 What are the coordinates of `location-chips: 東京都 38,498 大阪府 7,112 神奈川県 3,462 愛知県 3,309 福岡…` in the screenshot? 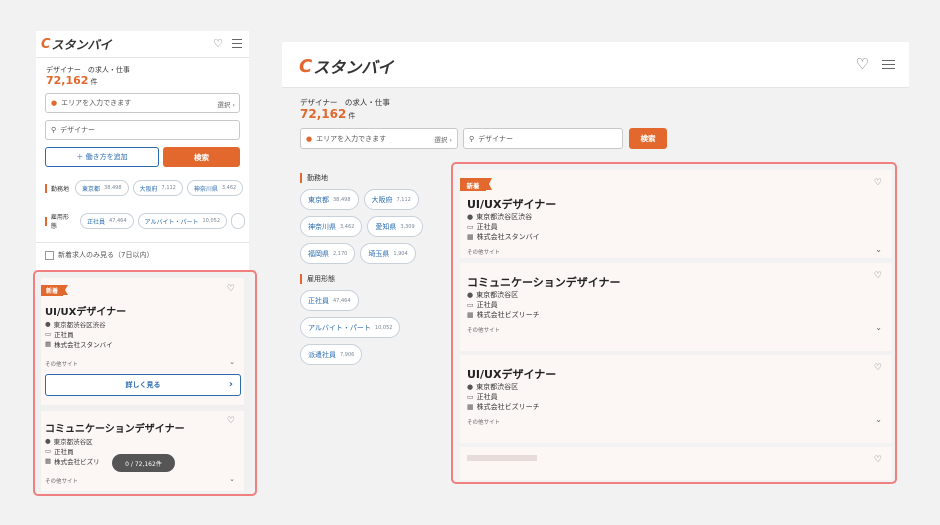 It's located at (370, 229).